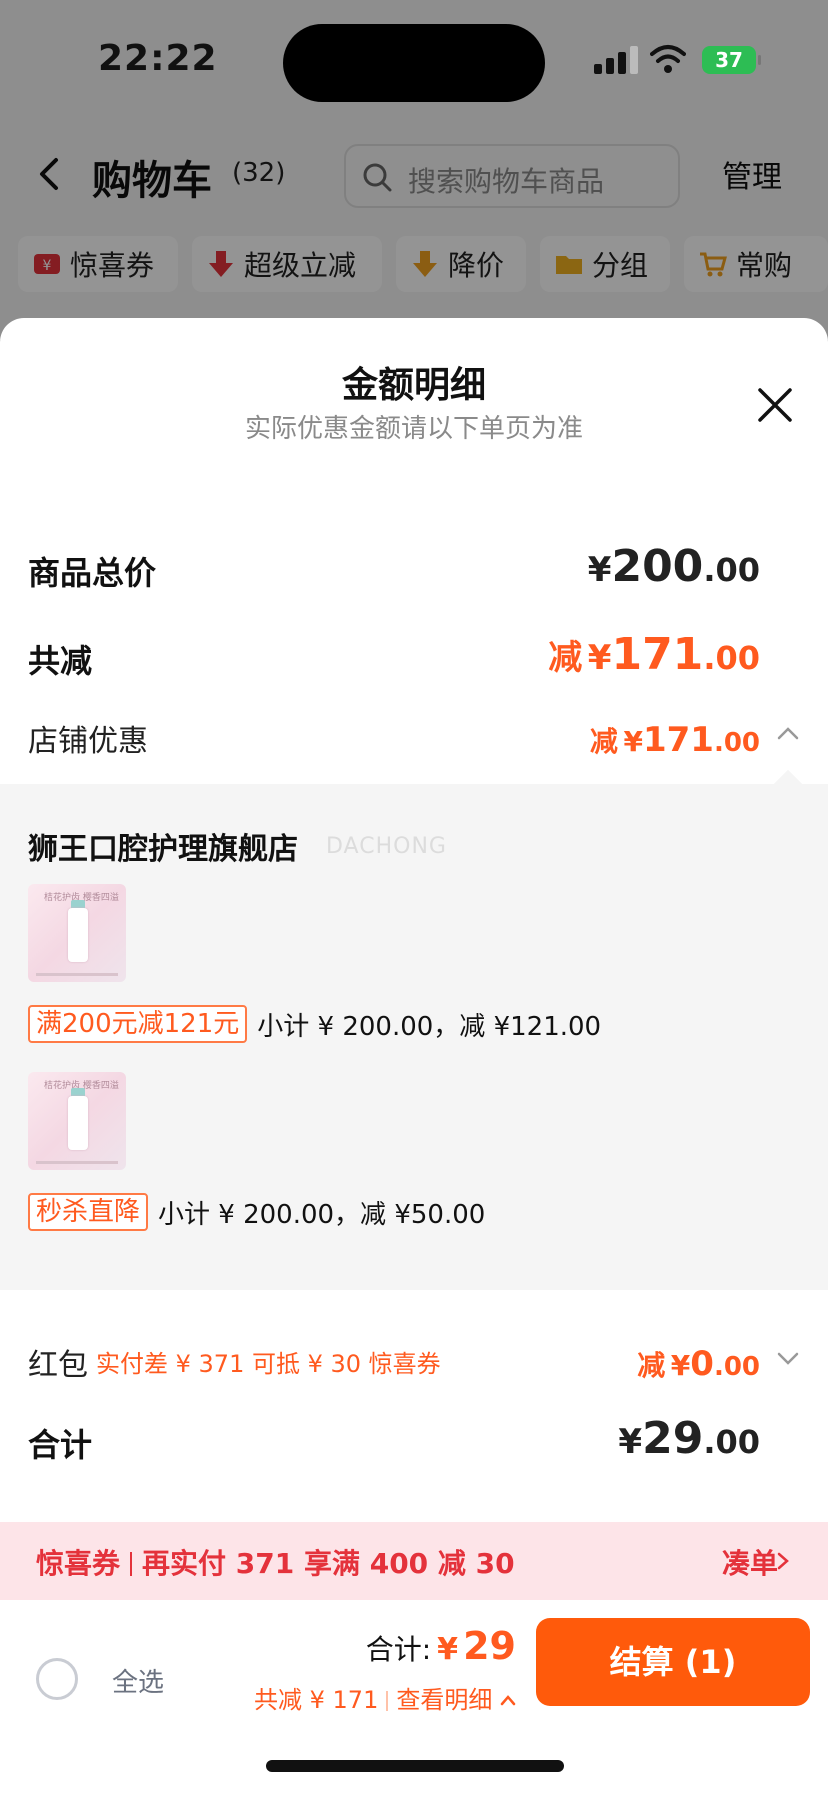 This screenshot has width=828, height=1796. Describe the element at coordinates (414, 1440) in the screenshot. I see `grand-total-row: 合计 ¥29.00` at that location.